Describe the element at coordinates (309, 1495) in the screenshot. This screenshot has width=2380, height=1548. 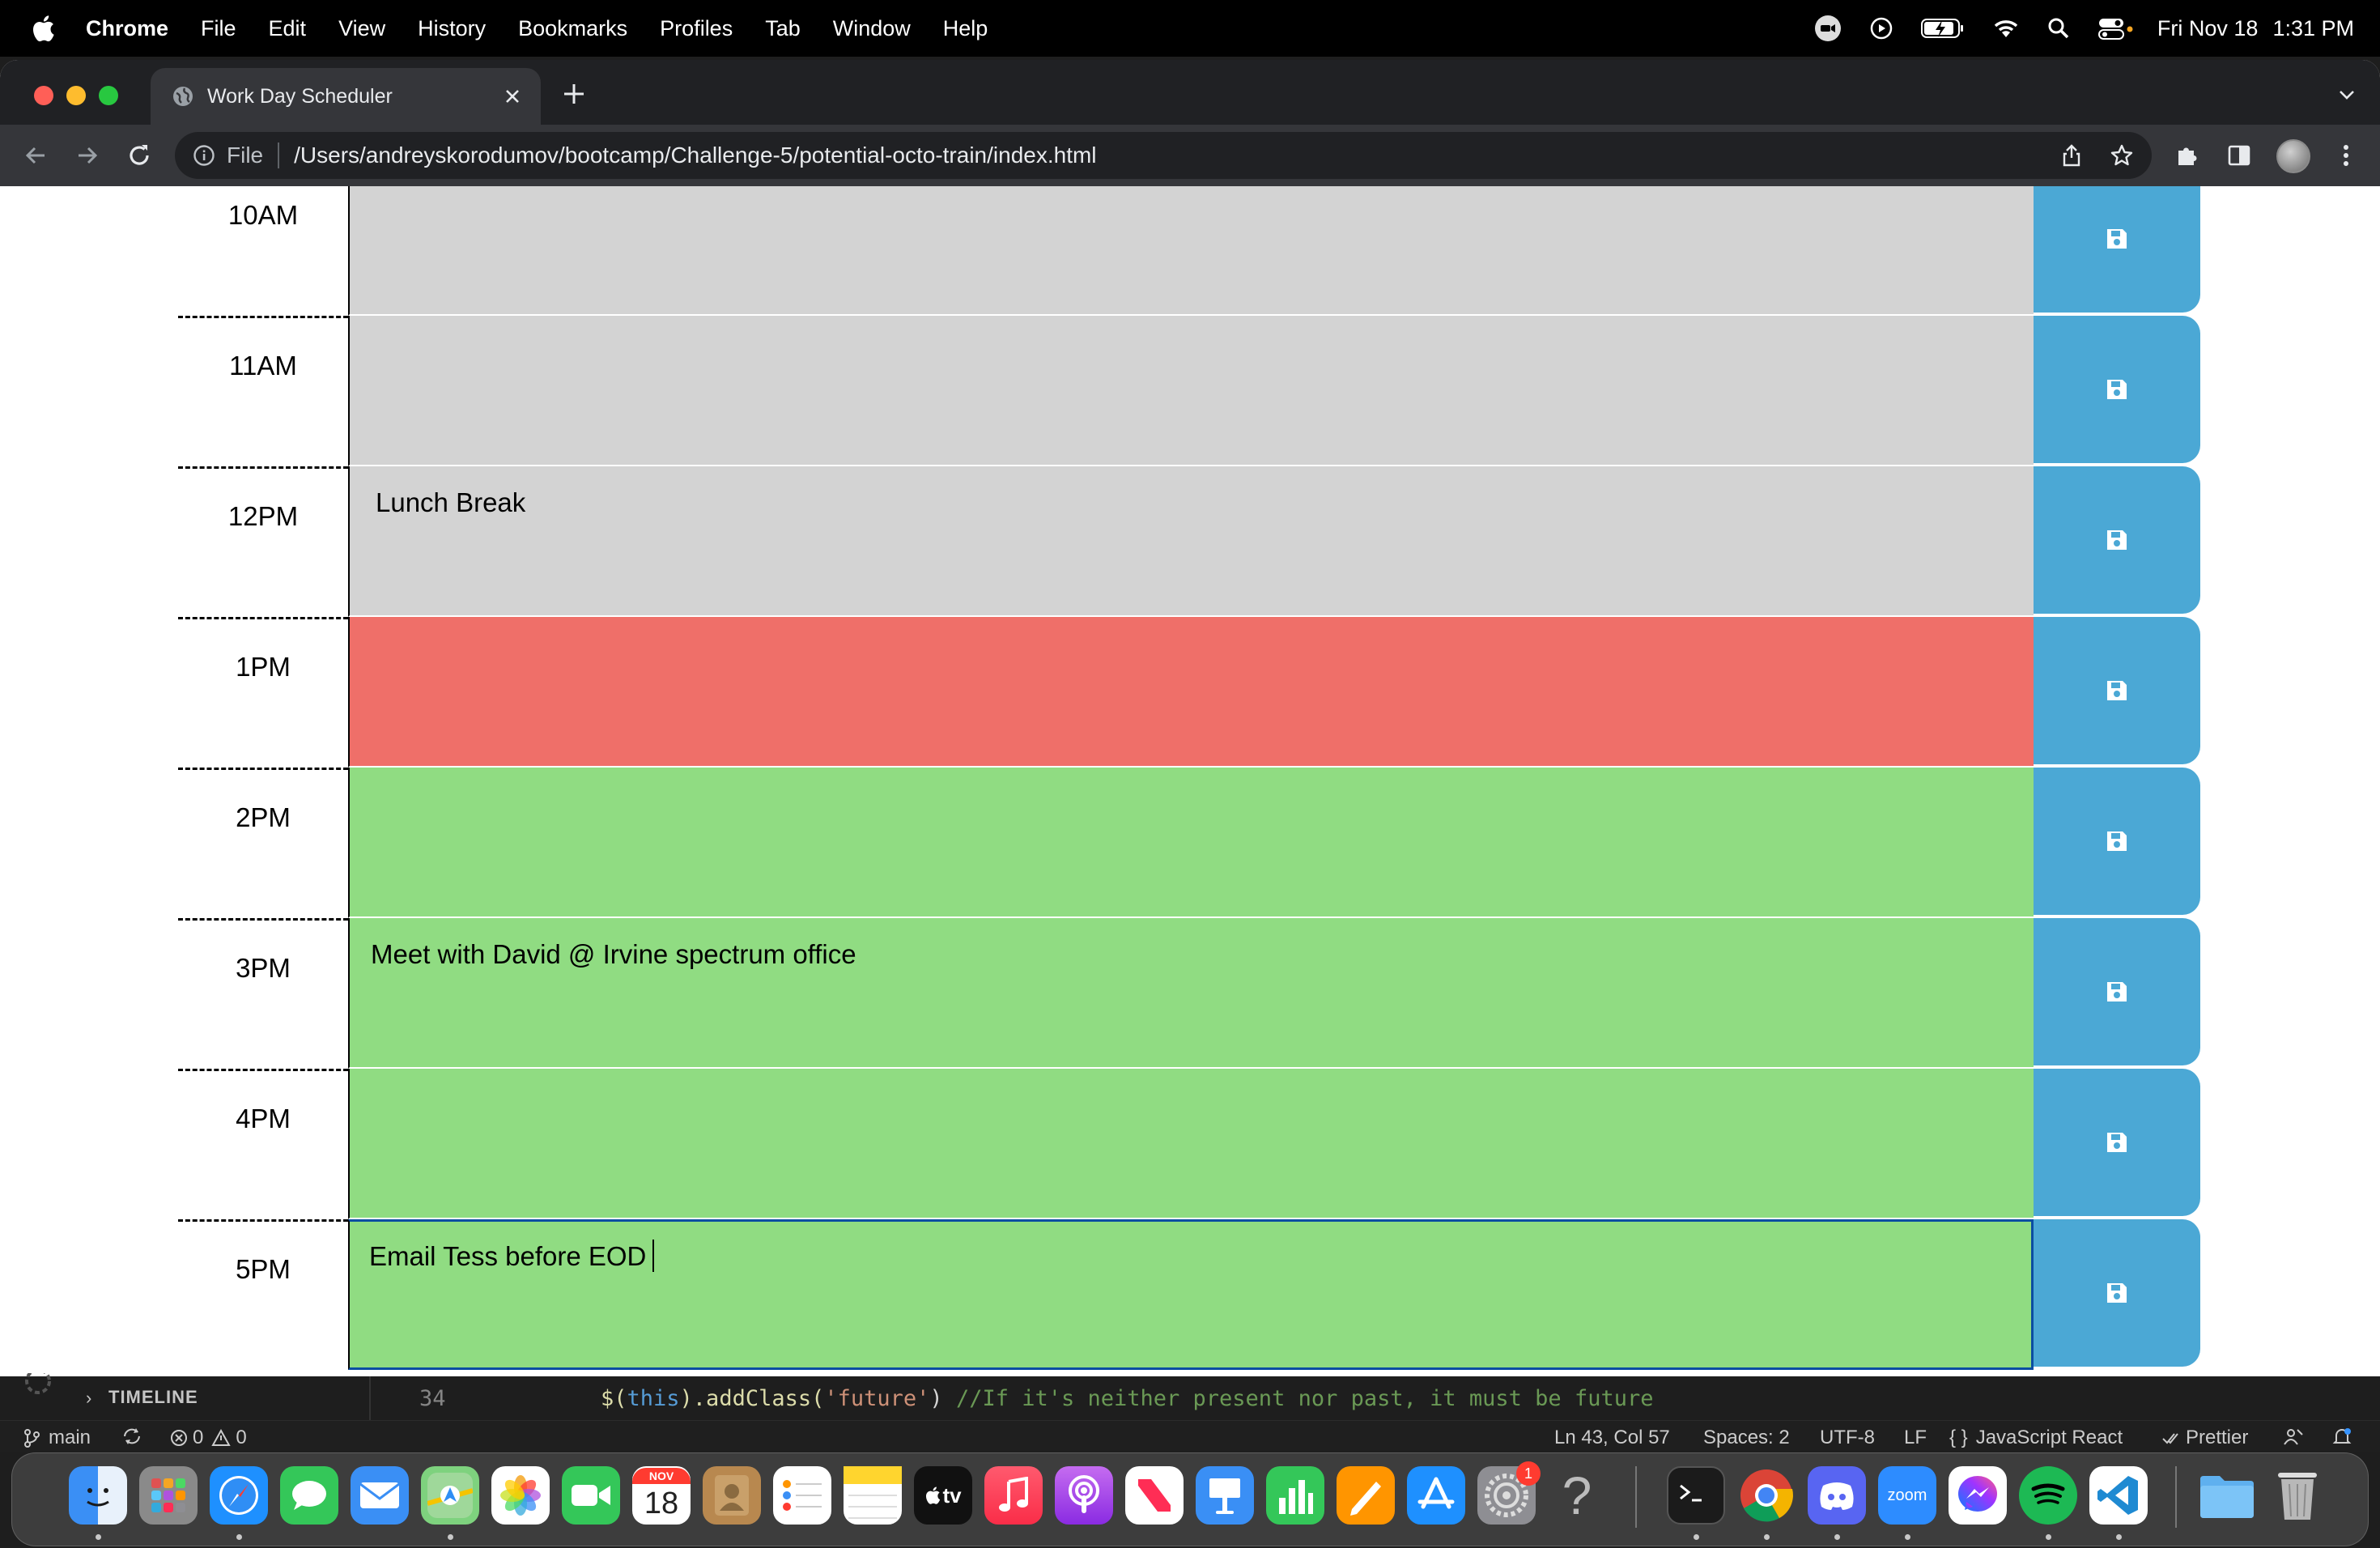
I see `messages-icon` at that location.